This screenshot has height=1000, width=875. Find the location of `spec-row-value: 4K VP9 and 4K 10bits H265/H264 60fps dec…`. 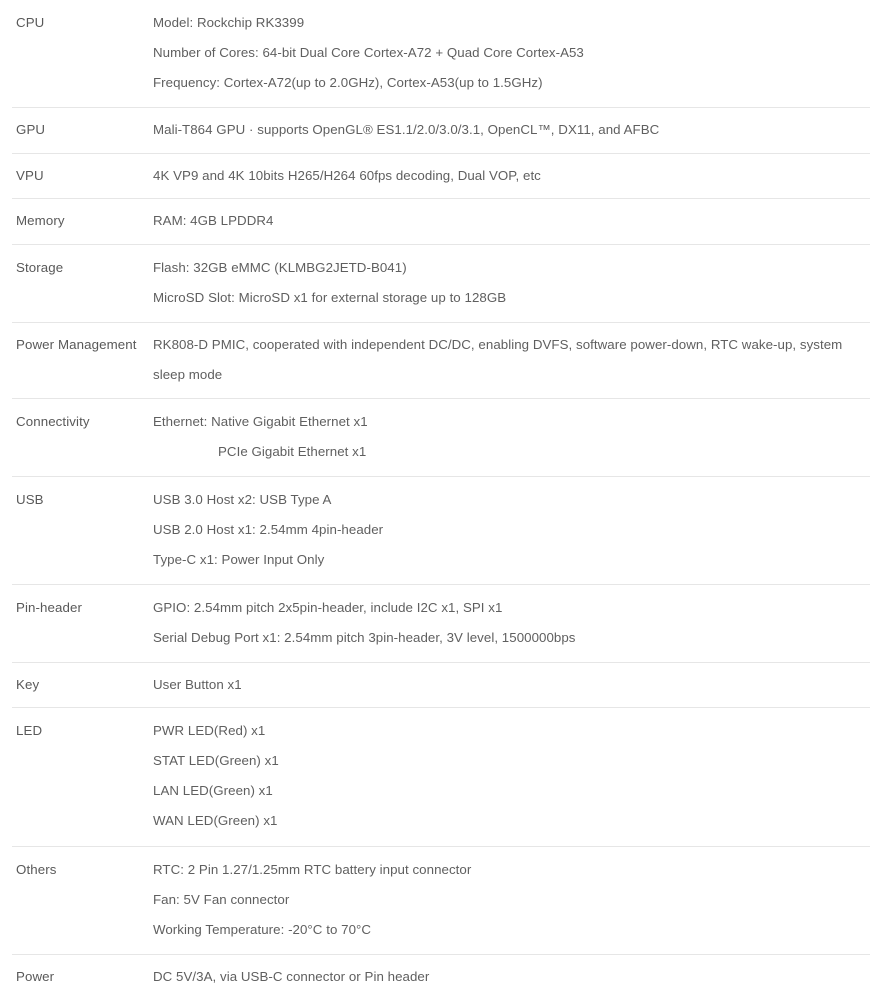

spec-row-value: 4K VP9 and 4K 10bits H265/H264 60fps dec… is located at coordinates (511, 176).